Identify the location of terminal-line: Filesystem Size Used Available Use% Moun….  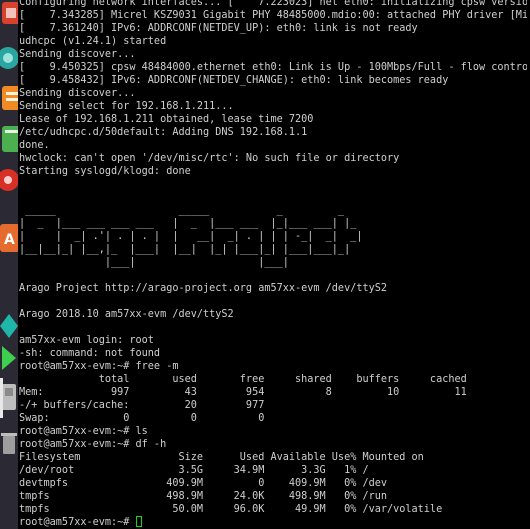
(221, 457).